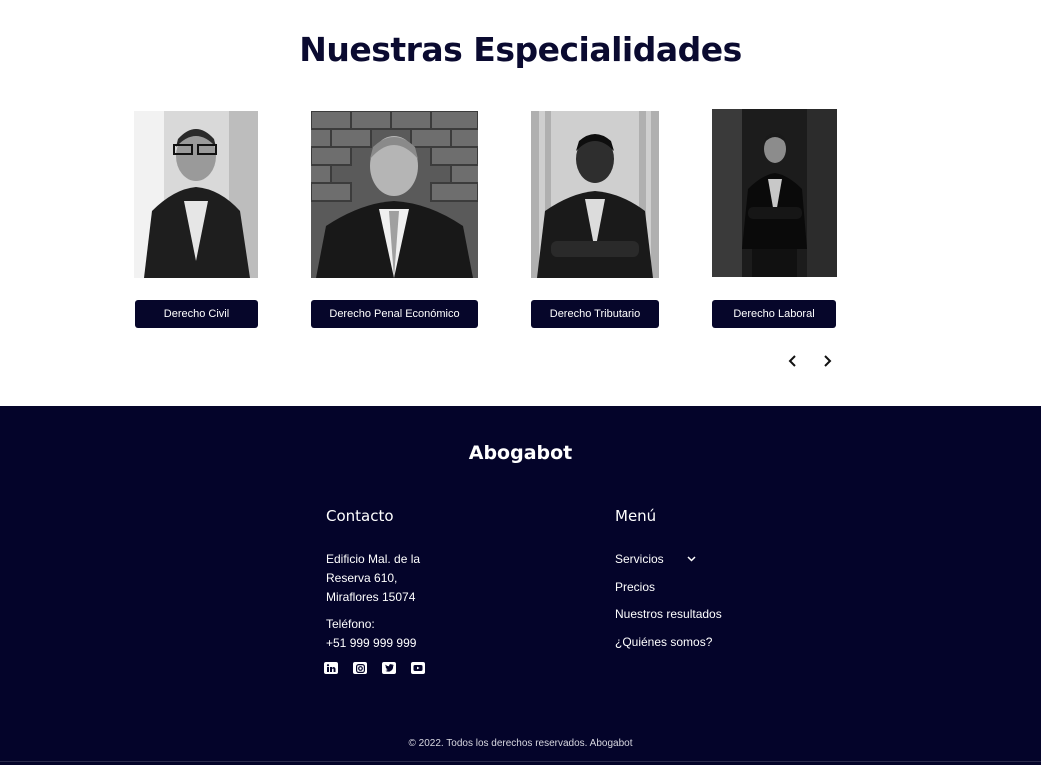  I want to click on footer-divider, so click(520, 761).